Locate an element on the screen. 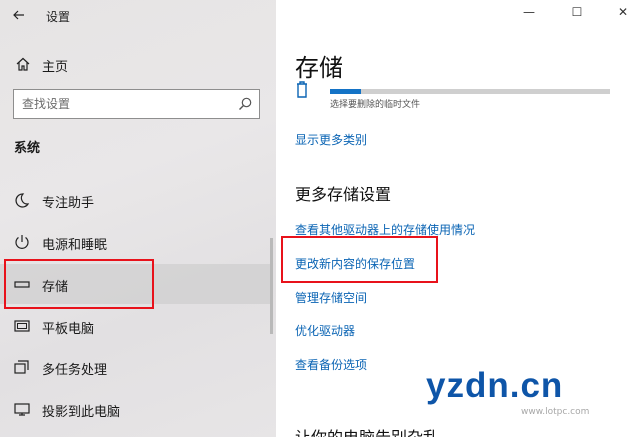 Image resolution: width=640 pixels, height=437 pixels. temp-files-caption: 选择要删除的临时文件 is located at coordinates (375, 105).